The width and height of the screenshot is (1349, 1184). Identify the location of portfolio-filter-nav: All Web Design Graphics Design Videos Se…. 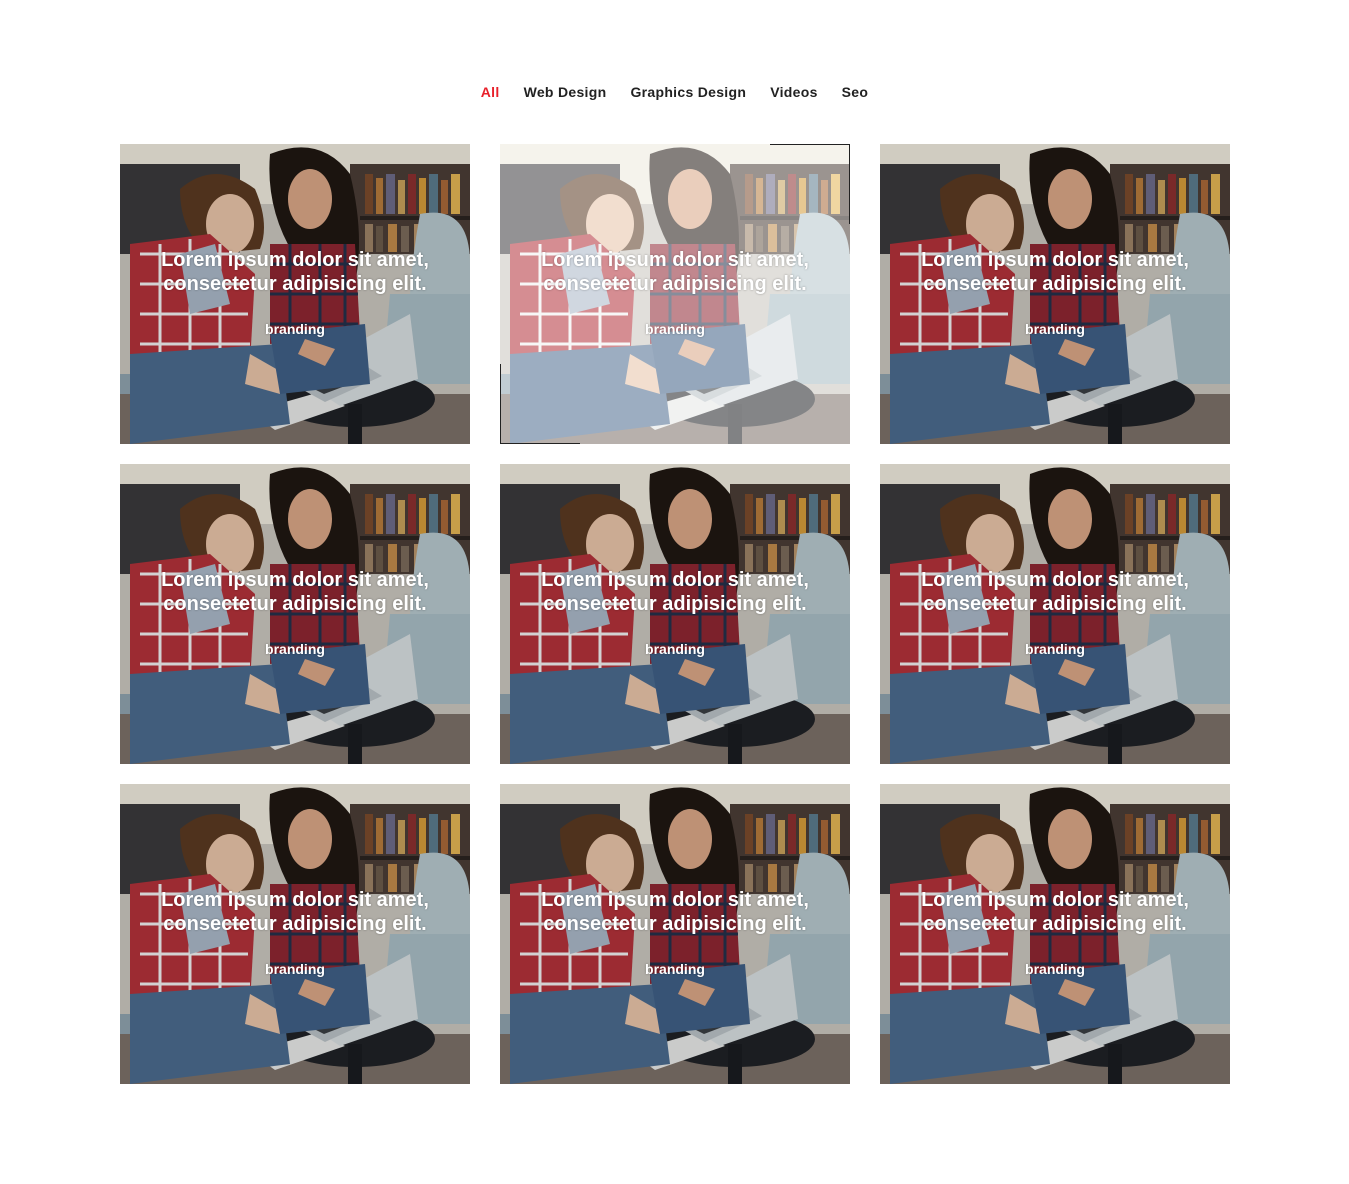
(674, 92).